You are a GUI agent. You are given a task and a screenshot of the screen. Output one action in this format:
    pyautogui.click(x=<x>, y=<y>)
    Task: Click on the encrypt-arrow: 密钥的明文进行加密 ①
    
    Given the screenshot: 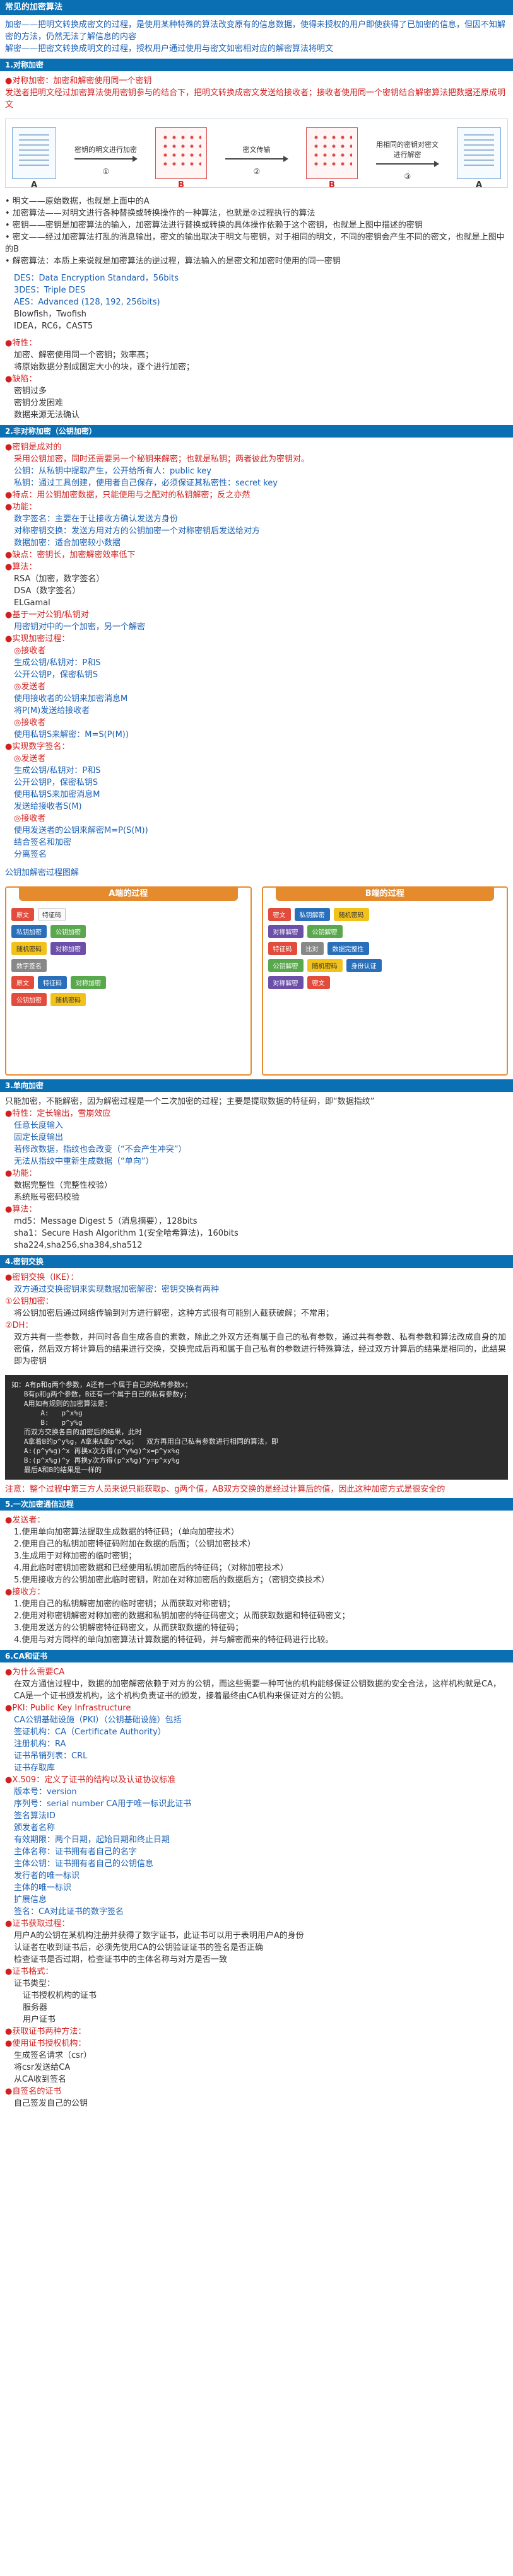 What is the action you would take?
    pyautogui.click(x=106, y=160)
    